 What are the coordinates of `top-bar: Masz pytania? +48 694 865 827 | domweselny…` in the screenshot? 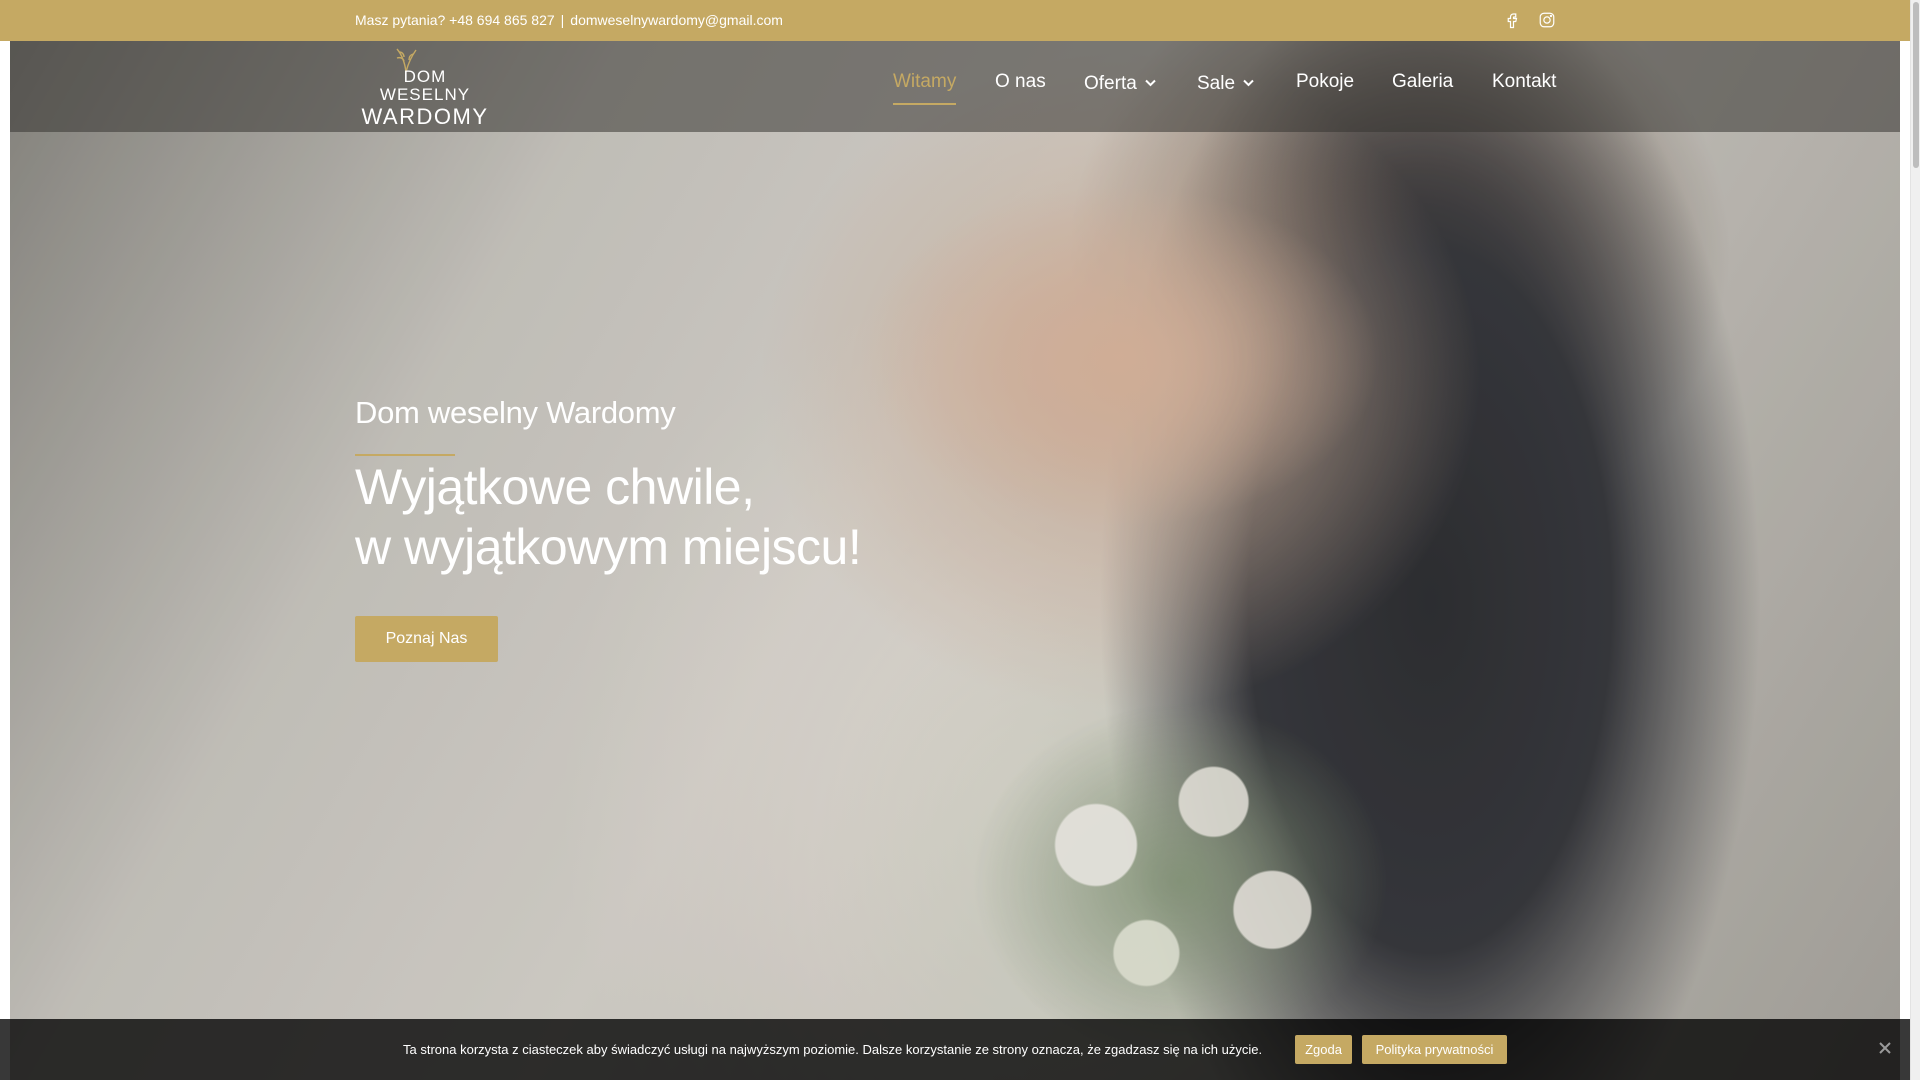 It's located at (955, 20).